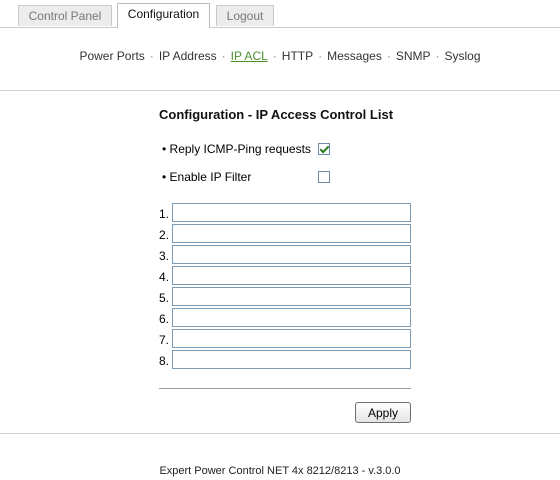 Image resolution: width=560 pixels, height=480 pixels. I want to click on ip-row-label: 6., so click(164, 319).